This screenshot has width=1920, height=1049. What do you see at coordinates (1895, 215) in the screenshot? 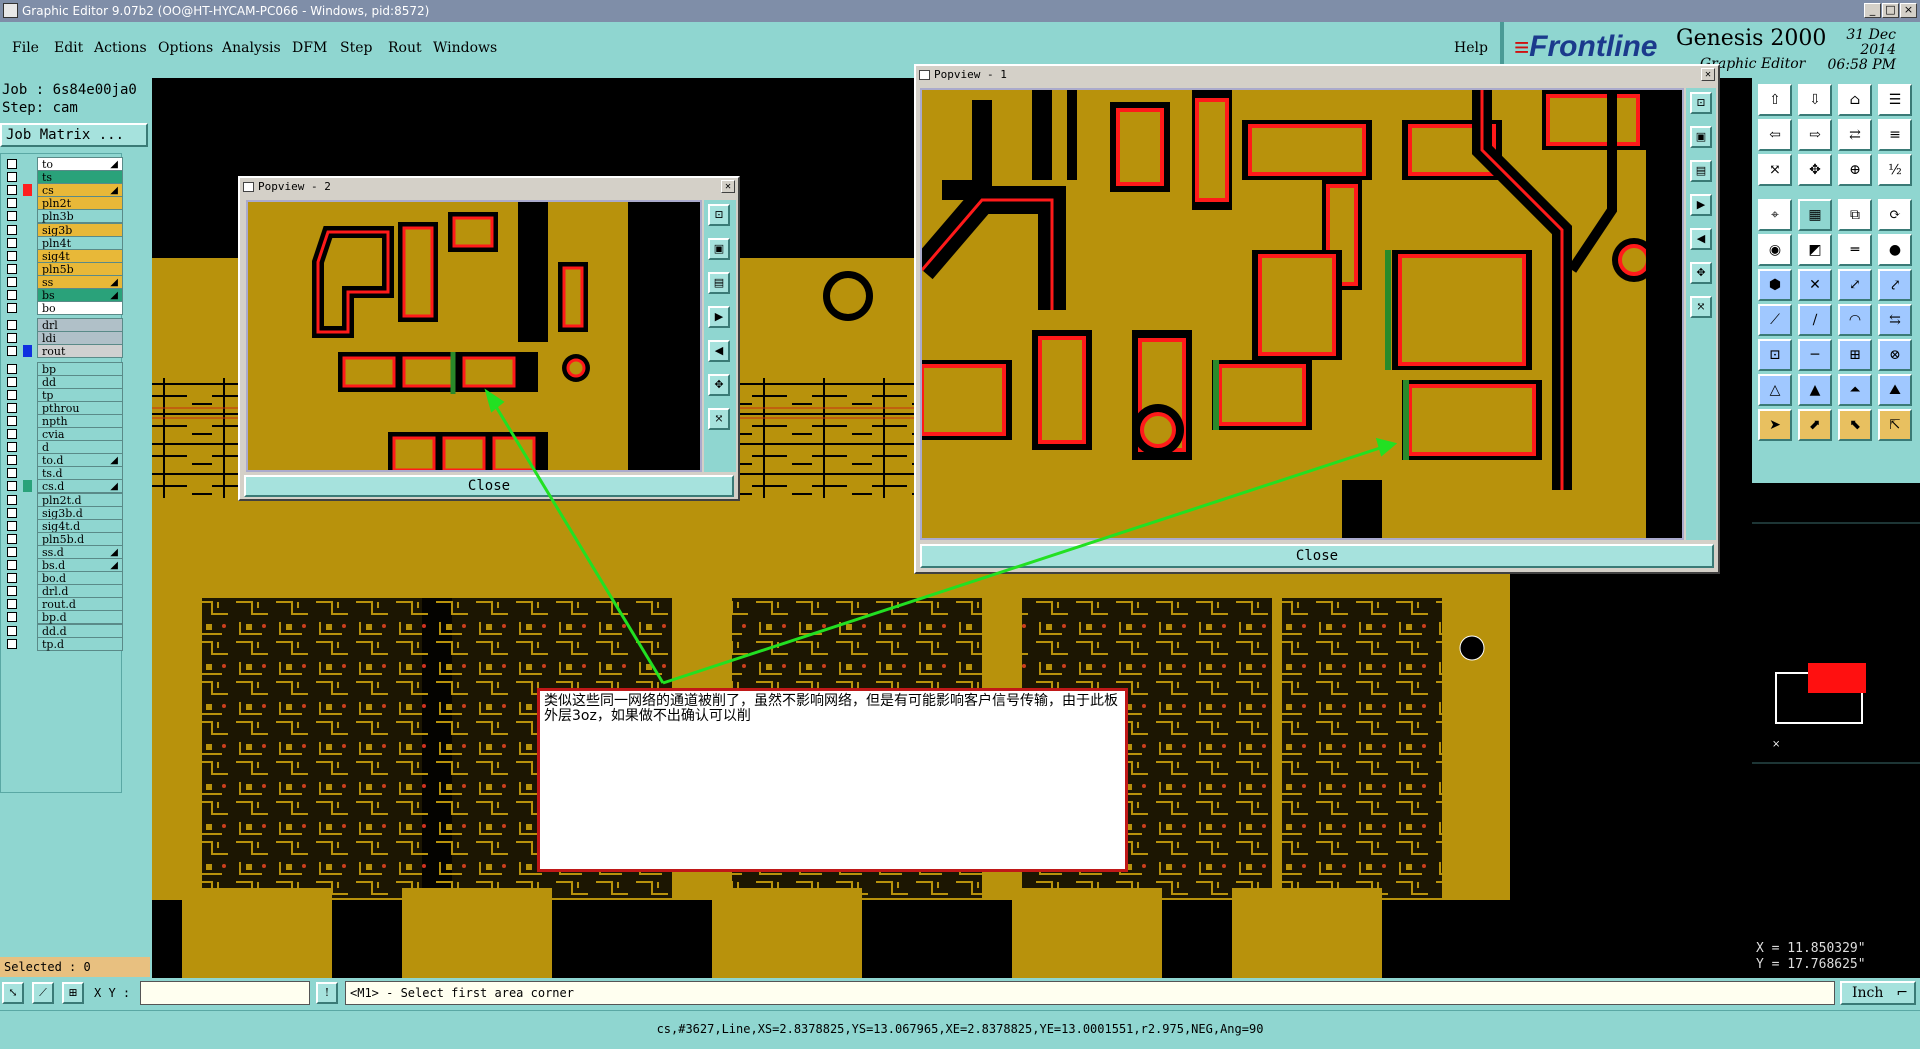
I see `sync-icon: ⟳` at bounding box center [1895, 215].